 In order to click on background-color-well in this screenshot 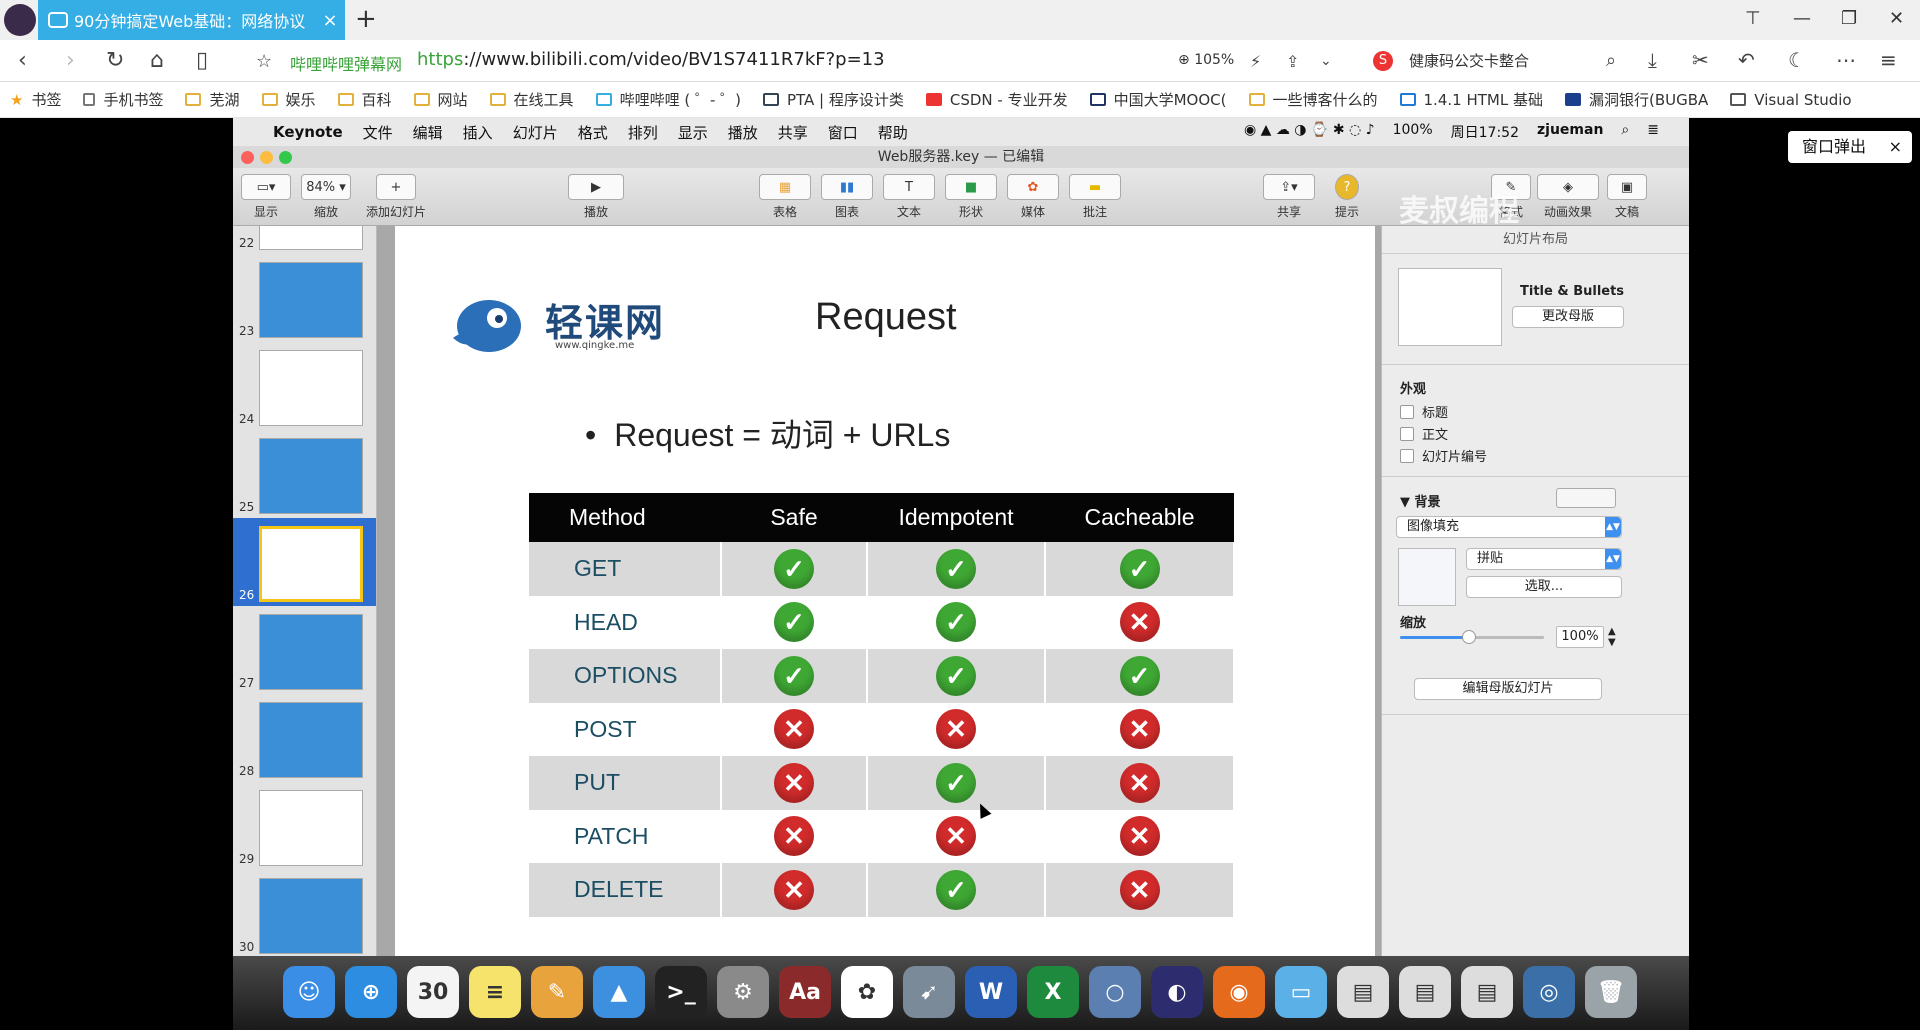, I will do `click(1586, 498)`.